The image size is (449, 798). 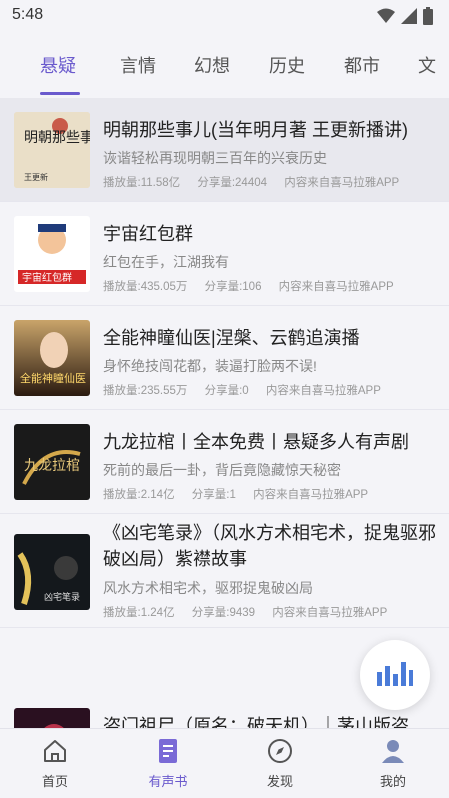 I want to click on cover-title-text: 宇宙红包群, so click(x=47, y=277).